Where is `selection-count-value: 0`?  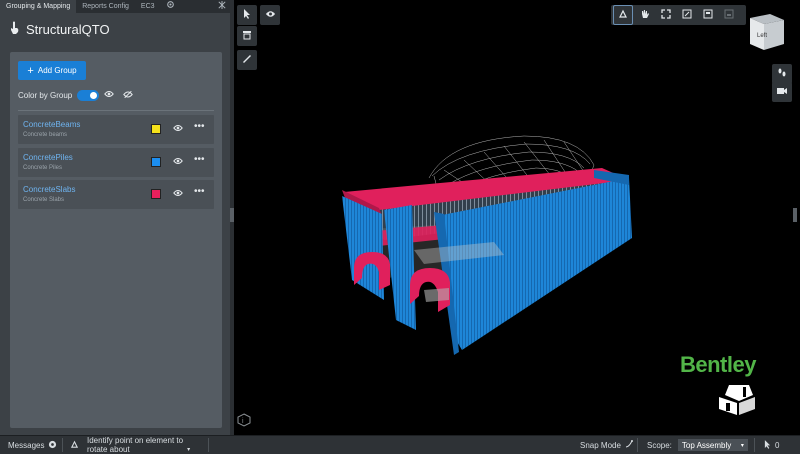
selection-count-value: 0 is located at coordinates (777, 445).